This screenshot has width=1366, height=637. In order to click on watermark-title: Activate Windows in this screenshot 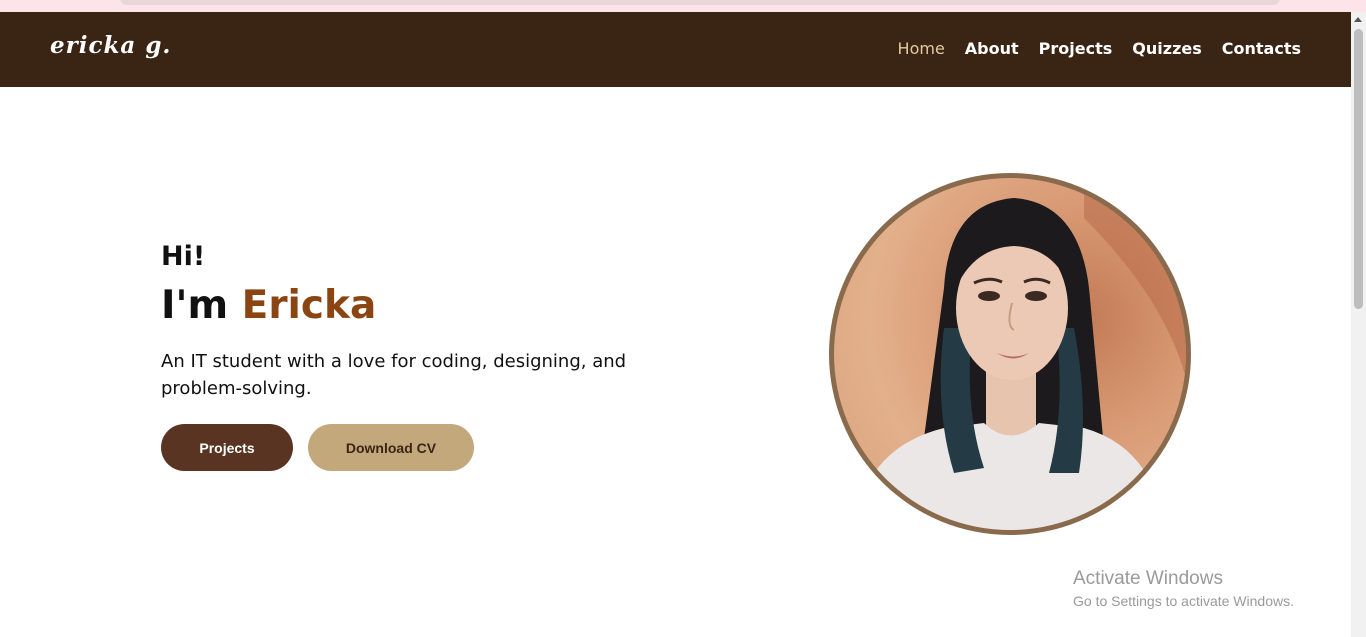, I will do `click(1148, 578)`.